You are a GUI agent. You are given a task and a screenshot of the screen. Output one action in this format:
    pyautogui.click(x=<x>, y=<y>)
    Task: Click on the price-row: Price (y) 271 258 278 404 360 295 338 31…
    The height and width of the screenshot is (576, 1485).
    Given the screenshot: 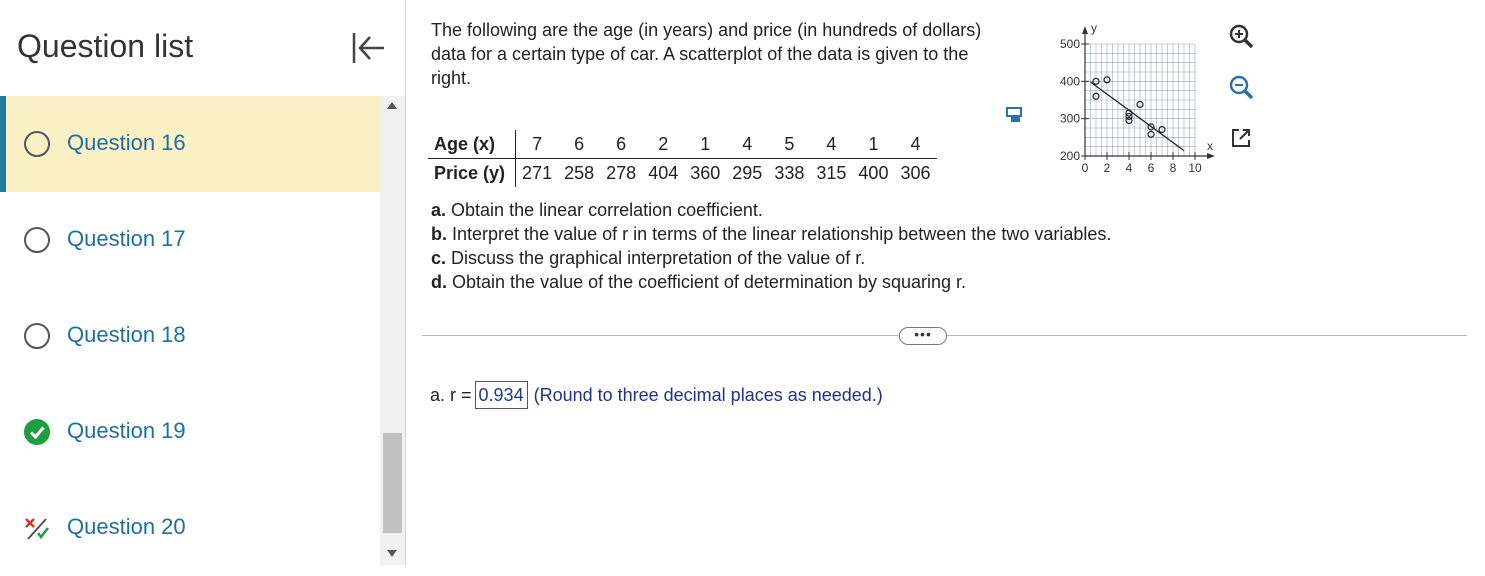 What is the action you would take?
    pyautogui.click(x=682, y=172)
    